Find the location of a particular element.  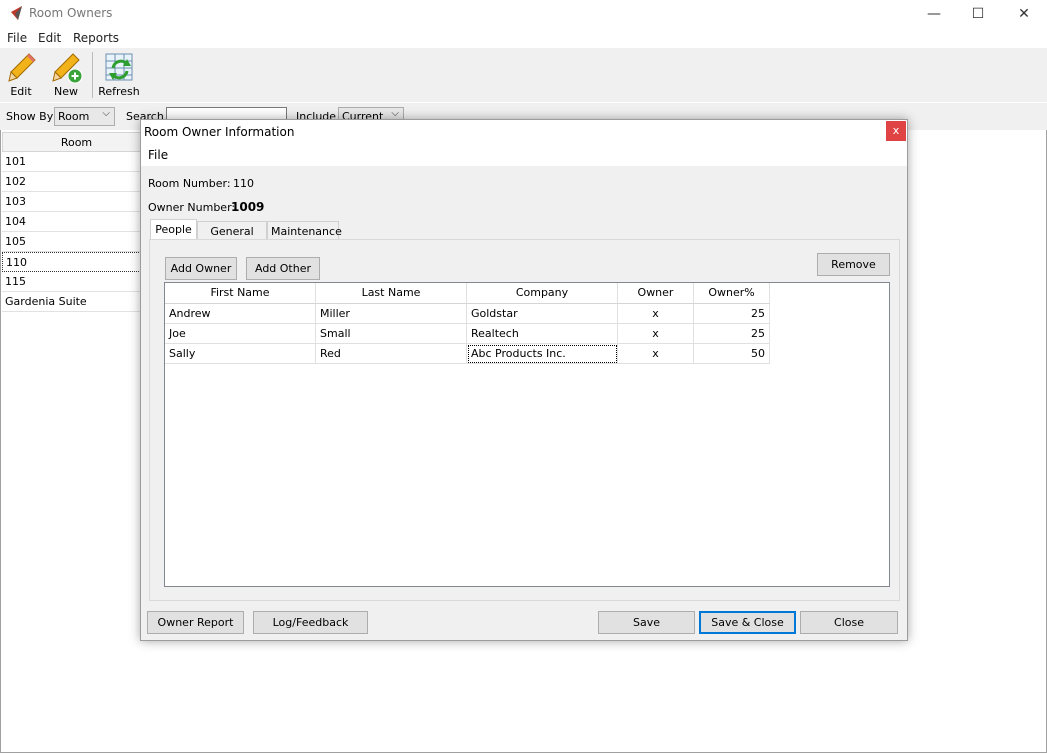

toolbar-separator is located at coordinates (92, 75).